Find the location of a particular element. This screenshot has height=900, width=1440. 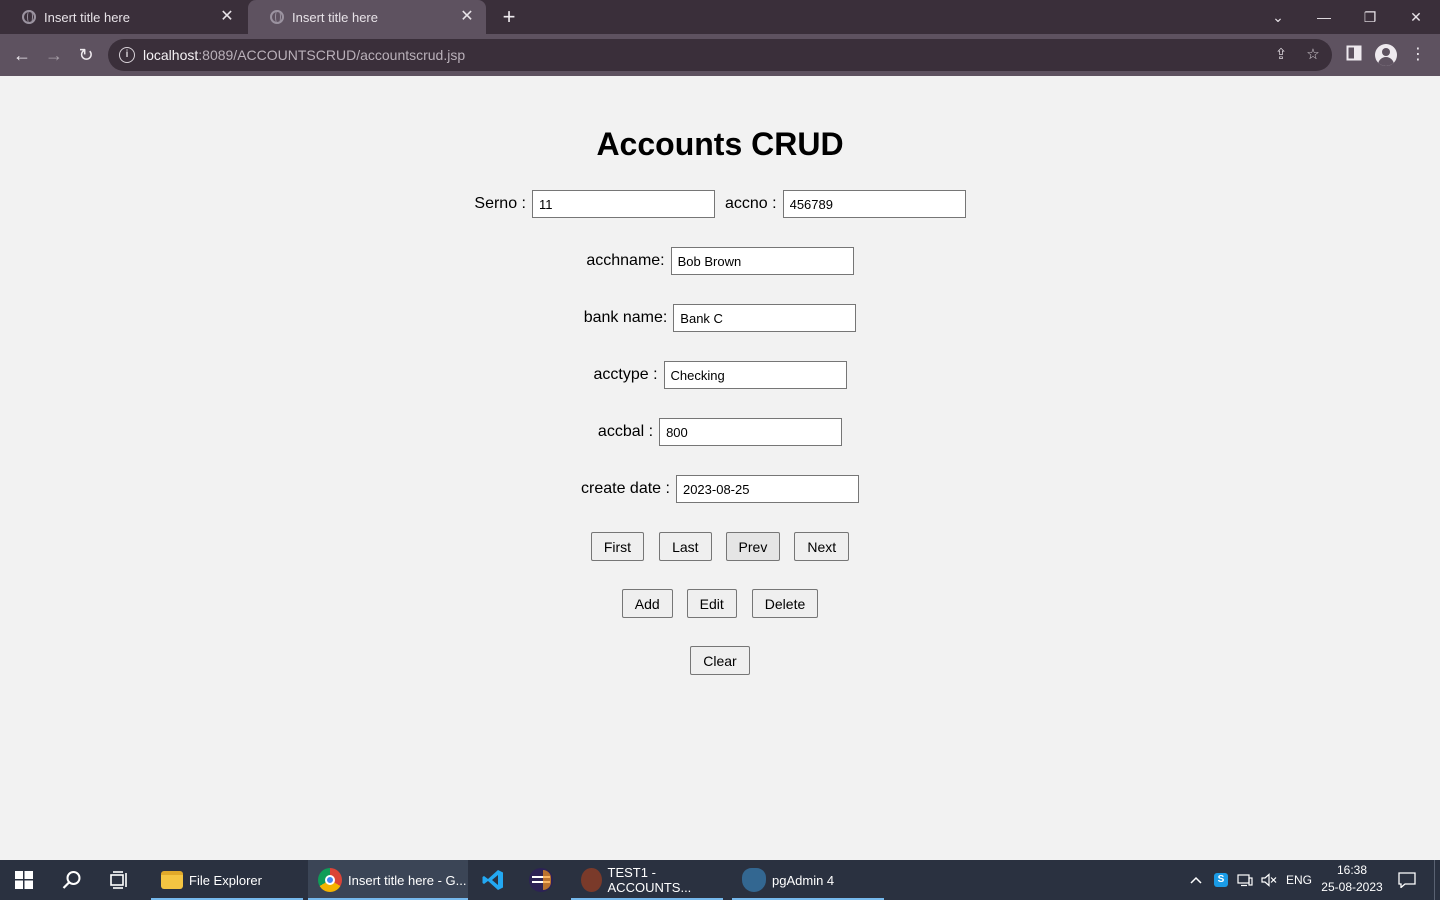

page-title: Accounts CRUD is located at coordinates (720, 144).